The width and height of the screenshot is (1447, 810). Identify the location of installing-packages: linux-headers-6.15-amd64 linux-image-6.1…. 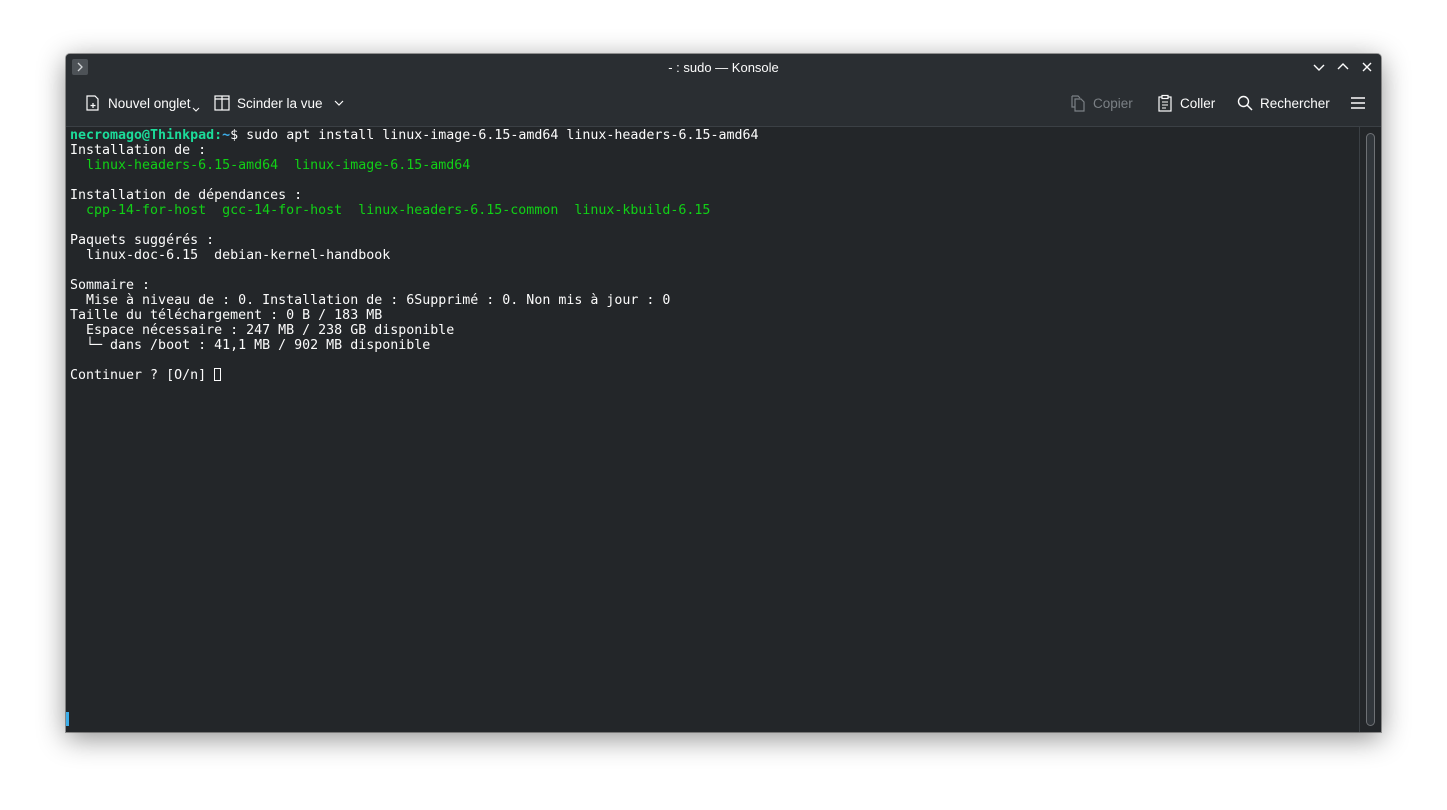
(270, 165).